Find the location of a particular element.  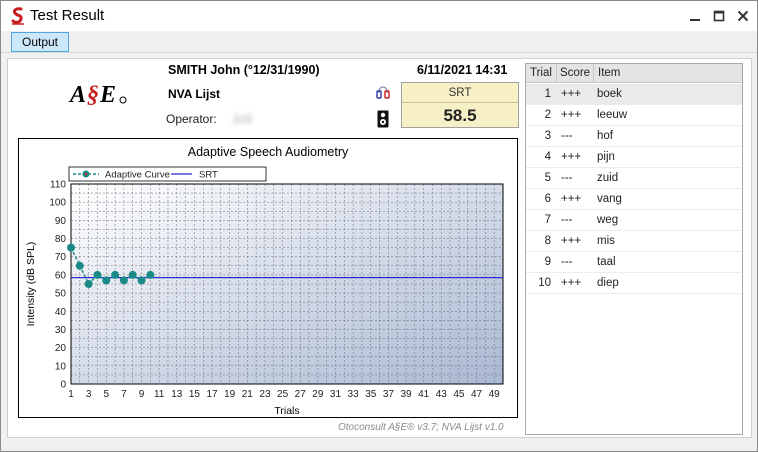

table-row: 10 +++ diep is located at coordinates (634, 283).